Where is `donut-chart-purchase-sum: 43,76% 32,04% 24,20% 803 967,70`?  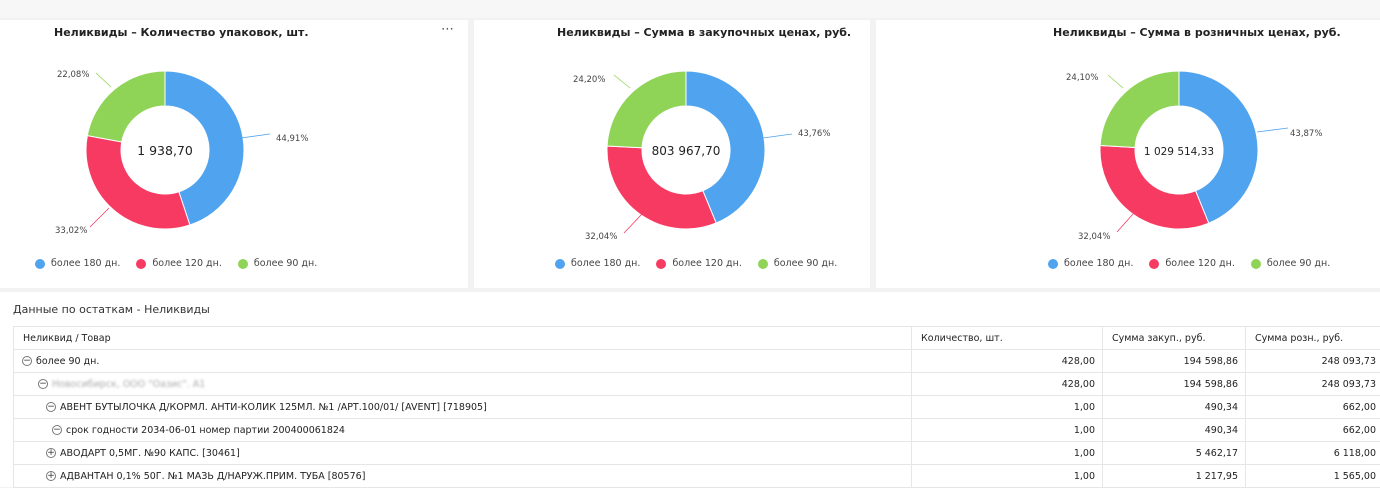 donut-chart-purchase-sum: 43,76% 32,04% 24,20% 803 967,70 is located at coordinates (701, 156).